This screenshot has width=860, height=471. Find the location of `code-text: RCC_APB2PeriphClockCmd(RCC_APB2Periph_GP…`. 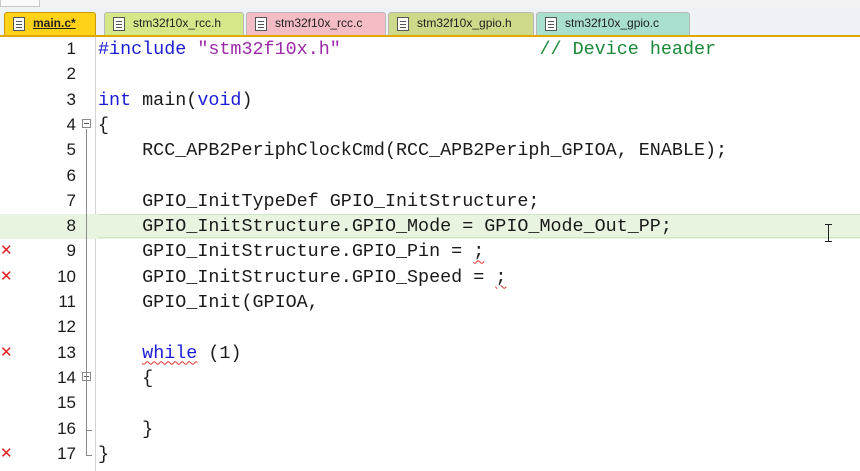

code-text: RCC_APB2PeriphClockCmd(RCC_APB2Periph_GP… is located at coordinates (412, 150).